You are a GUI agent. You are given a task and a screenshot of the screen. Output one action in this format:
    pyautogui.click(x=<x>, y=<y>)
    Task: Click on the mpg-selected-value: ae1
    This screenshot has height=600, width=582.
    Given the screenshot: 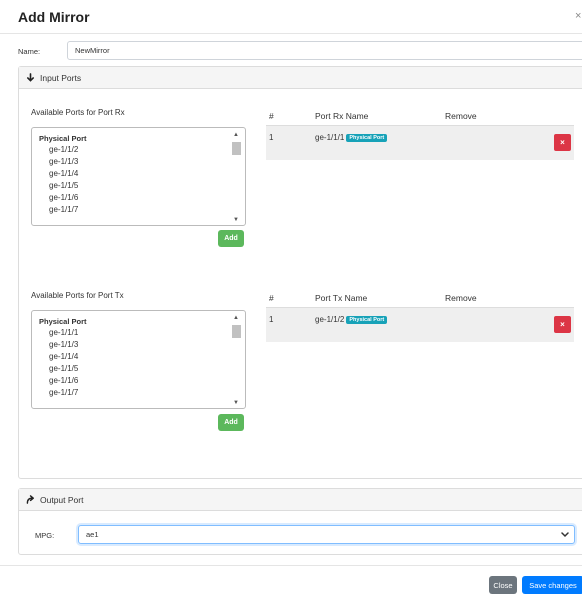 What is the action you would take?
    pyautogui.click(x=92, y=534)
    